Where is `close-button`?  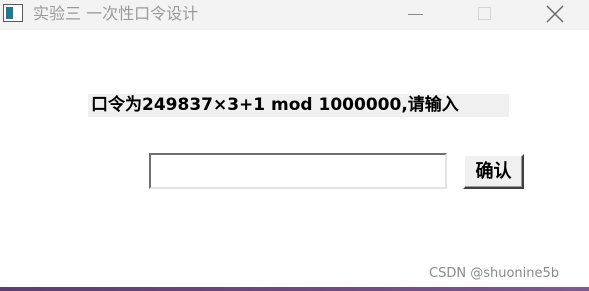 close-button is located at coordinates (554, 15).